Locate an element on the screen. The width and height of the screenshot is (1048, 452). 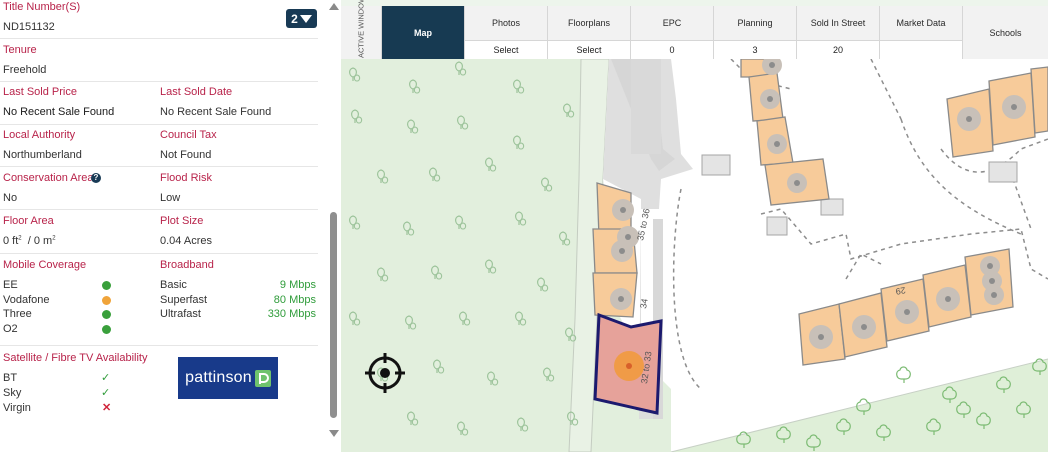
tab-planning-label: Planning is located at coordinates (755, 22).